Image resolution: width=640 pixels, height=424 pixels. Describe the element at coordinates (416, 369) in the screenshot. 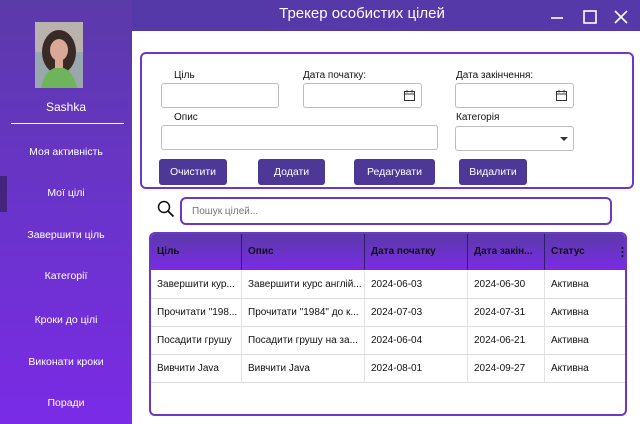

I see `cell-start-date: 2024-08-01` at that location.